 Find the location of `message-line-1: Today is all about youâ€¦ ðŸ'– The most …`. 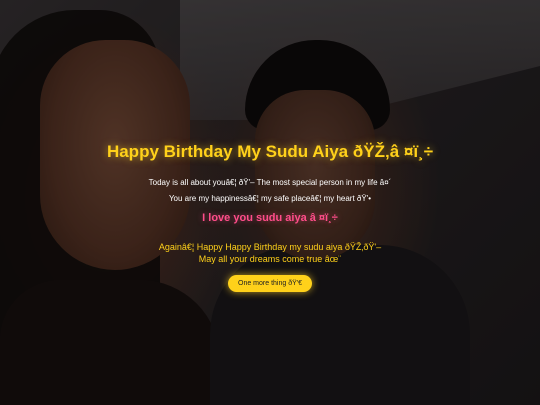

message-line-1: Today is all about youâ€¦ ðŸ'– The most … is located at coordinates (270, 182).